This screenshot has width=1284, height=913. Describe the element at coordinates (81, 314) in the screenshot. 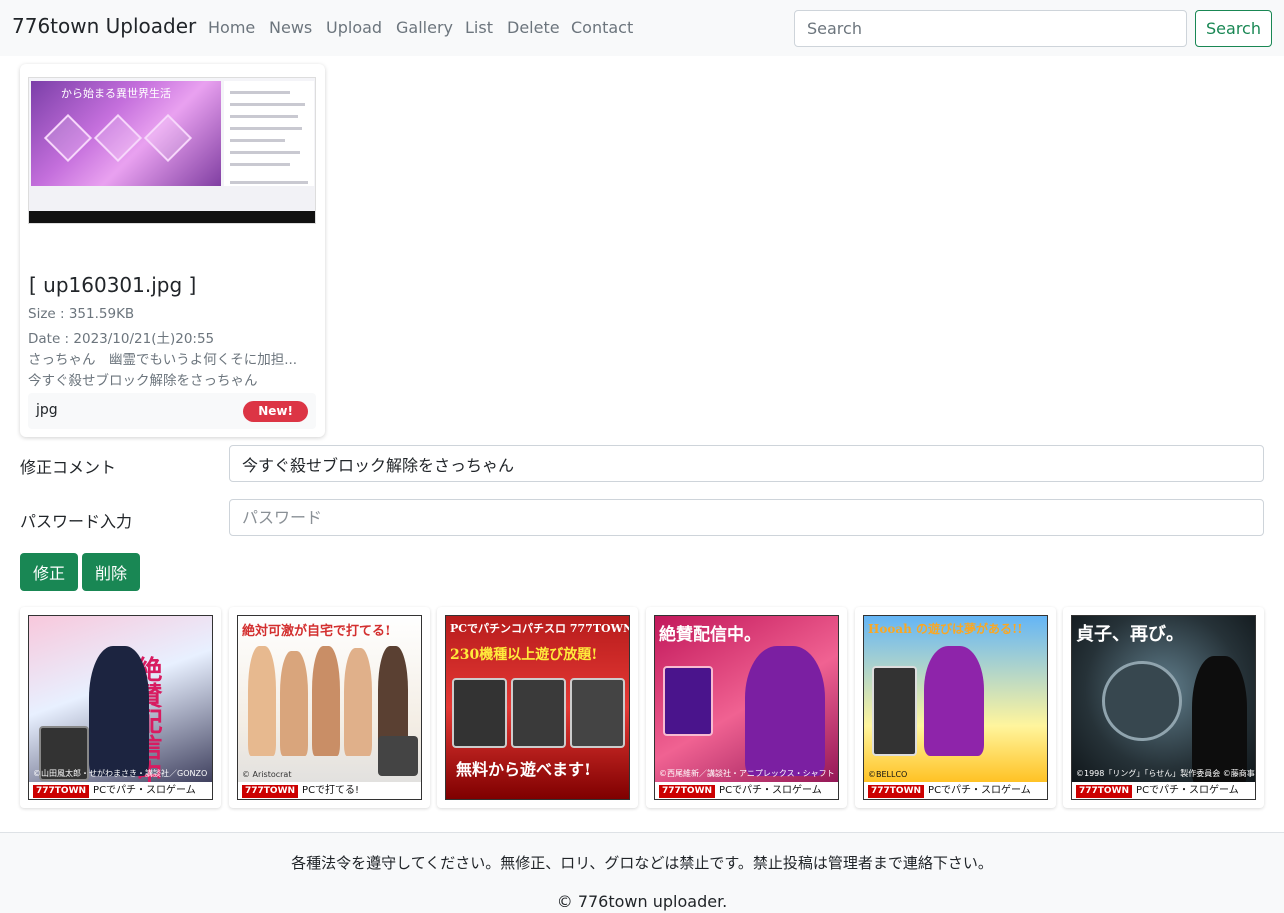

I see `file-size: Size : 351.59KB` at that location.